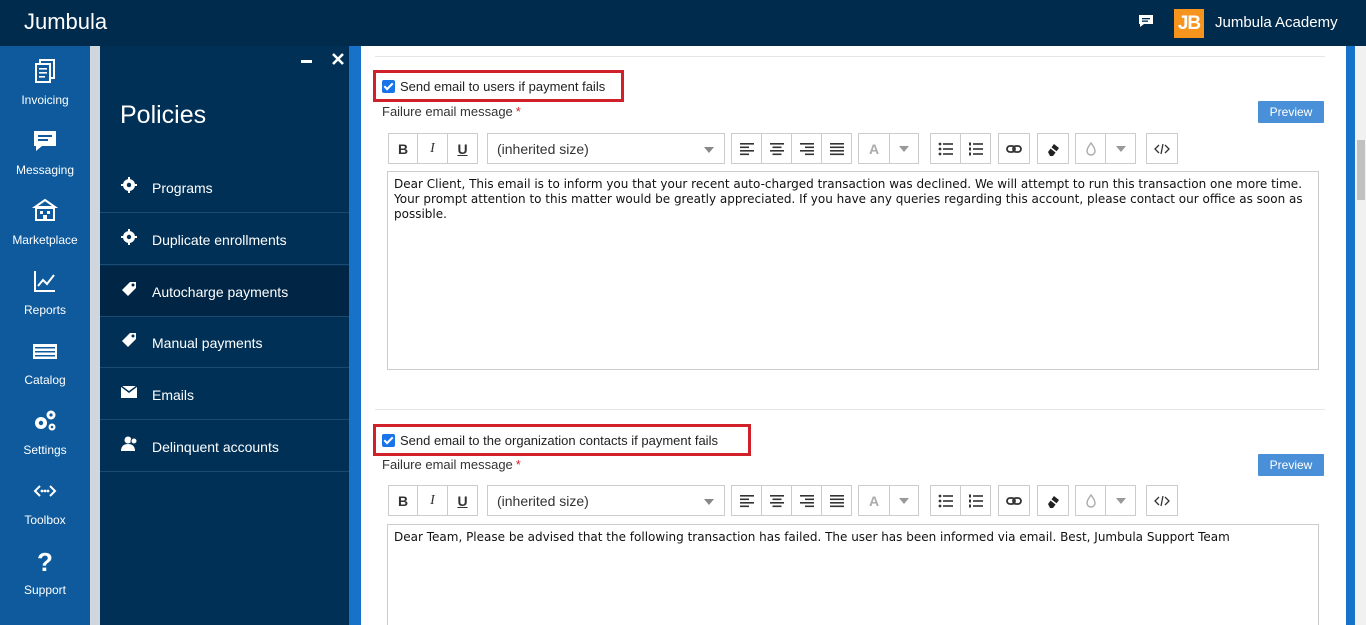 This screenshot has height=625, width=1366. I want to click on policy-item-label: Emails, so click(173, 395).